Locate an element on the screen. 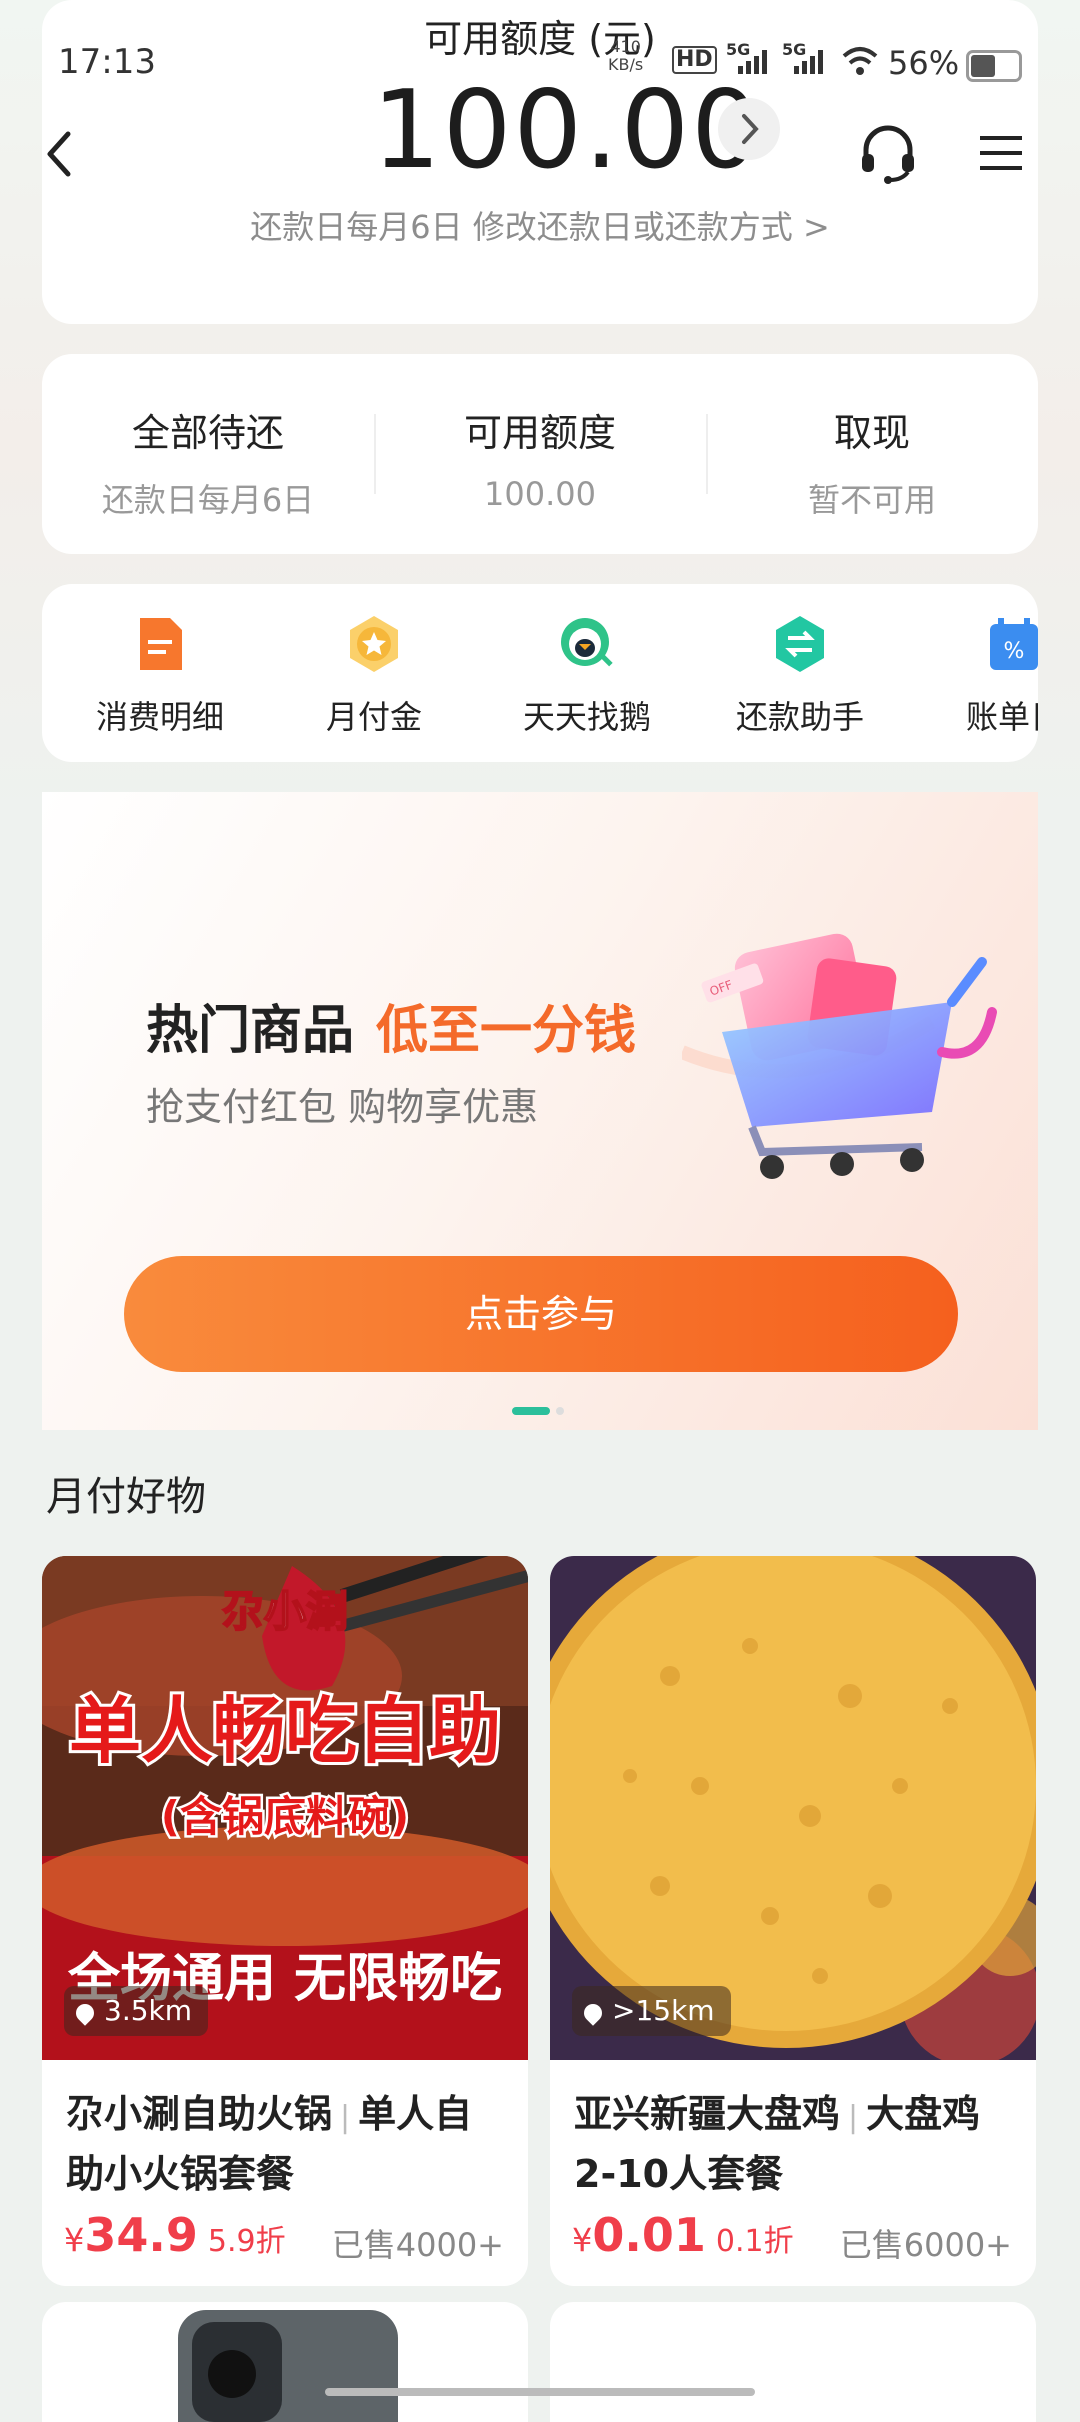 The image size is (1080, 2422). product-price: ¥0.01 0.1折 is located at coordinates (683, 2235).